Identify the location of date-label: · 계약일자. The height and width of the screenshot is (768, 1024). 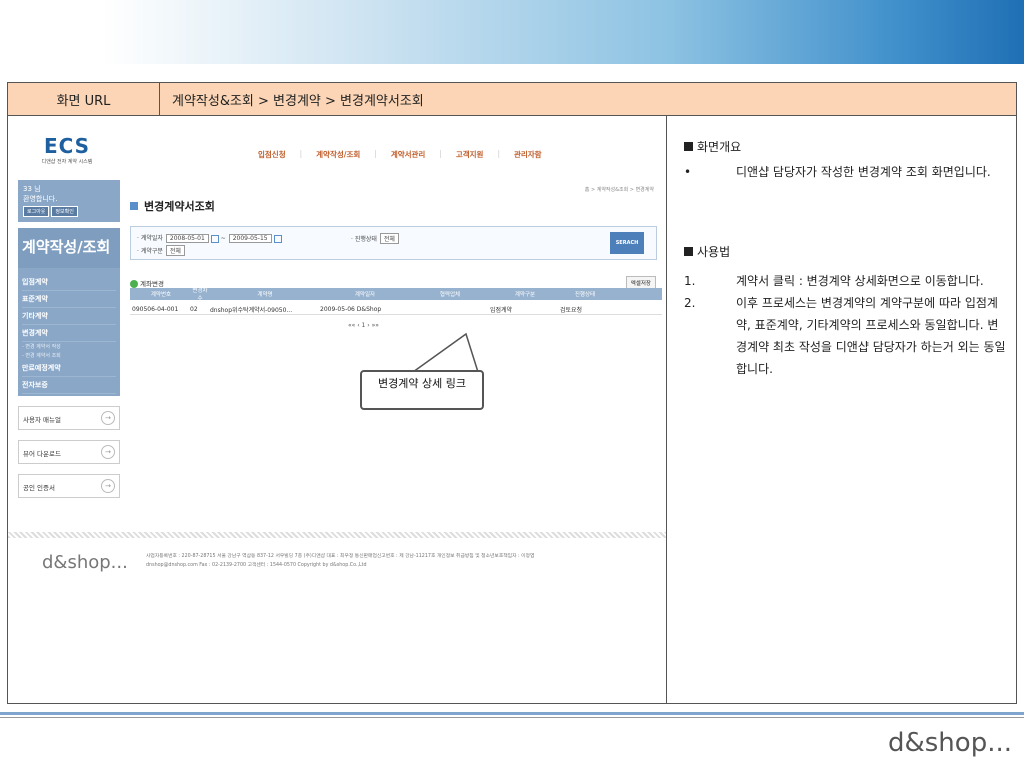
(150, 238).